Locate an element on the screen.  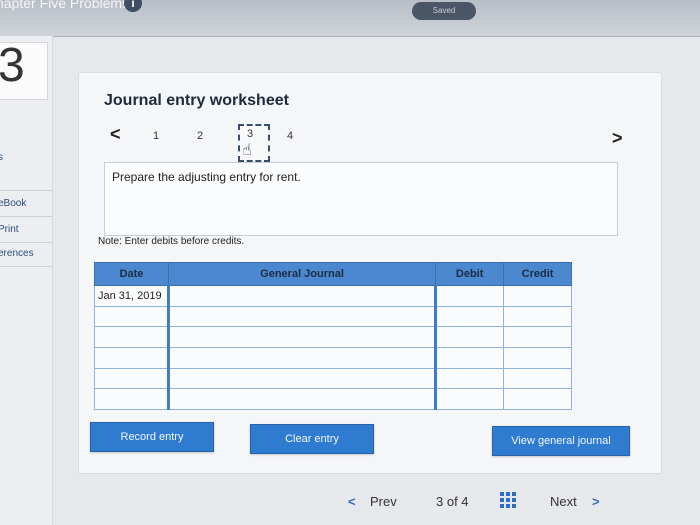
rail-item-print: Print is located at coordinates (9, 229).